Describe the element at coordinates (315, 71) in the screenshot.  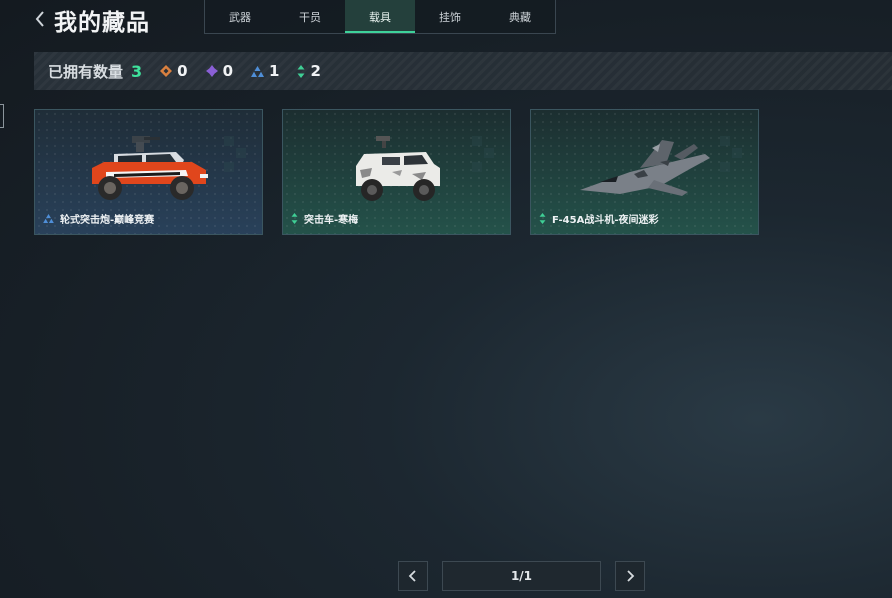
I see `rarity-count-value: 2` at that location.